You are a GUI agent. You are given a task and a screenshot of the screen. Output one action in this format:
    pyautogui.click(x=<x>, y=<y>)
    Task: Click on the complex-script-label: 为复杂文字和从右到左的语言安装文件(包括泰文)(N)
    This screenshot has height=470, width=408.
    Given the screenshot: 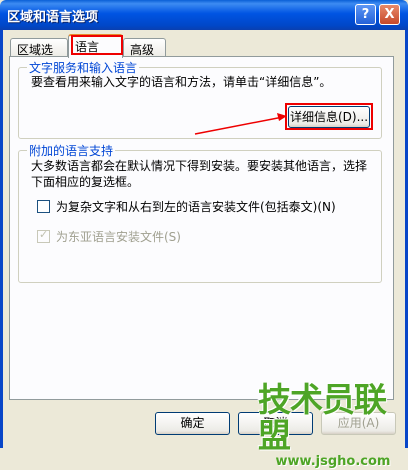 What is the action you would take?
    pyautogui.click(x=196, y=207)
    